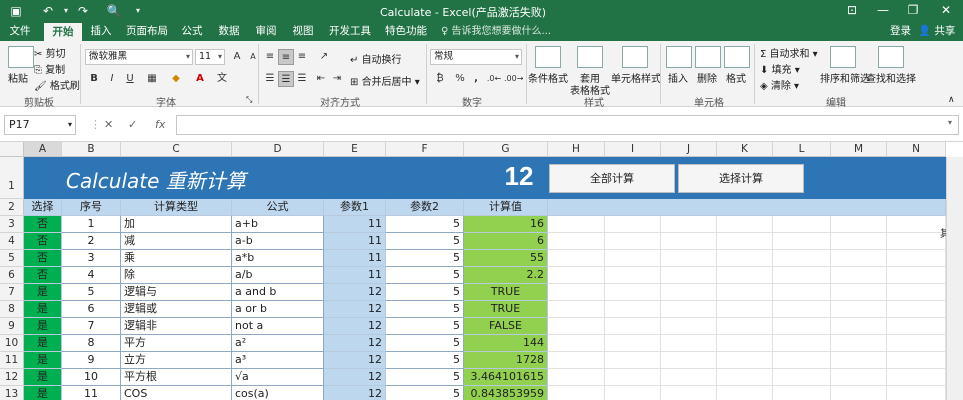  What do you see at coordinates (745, 149) in the screenshot?
I see `column-header: K` at bounding box center [745, 149].